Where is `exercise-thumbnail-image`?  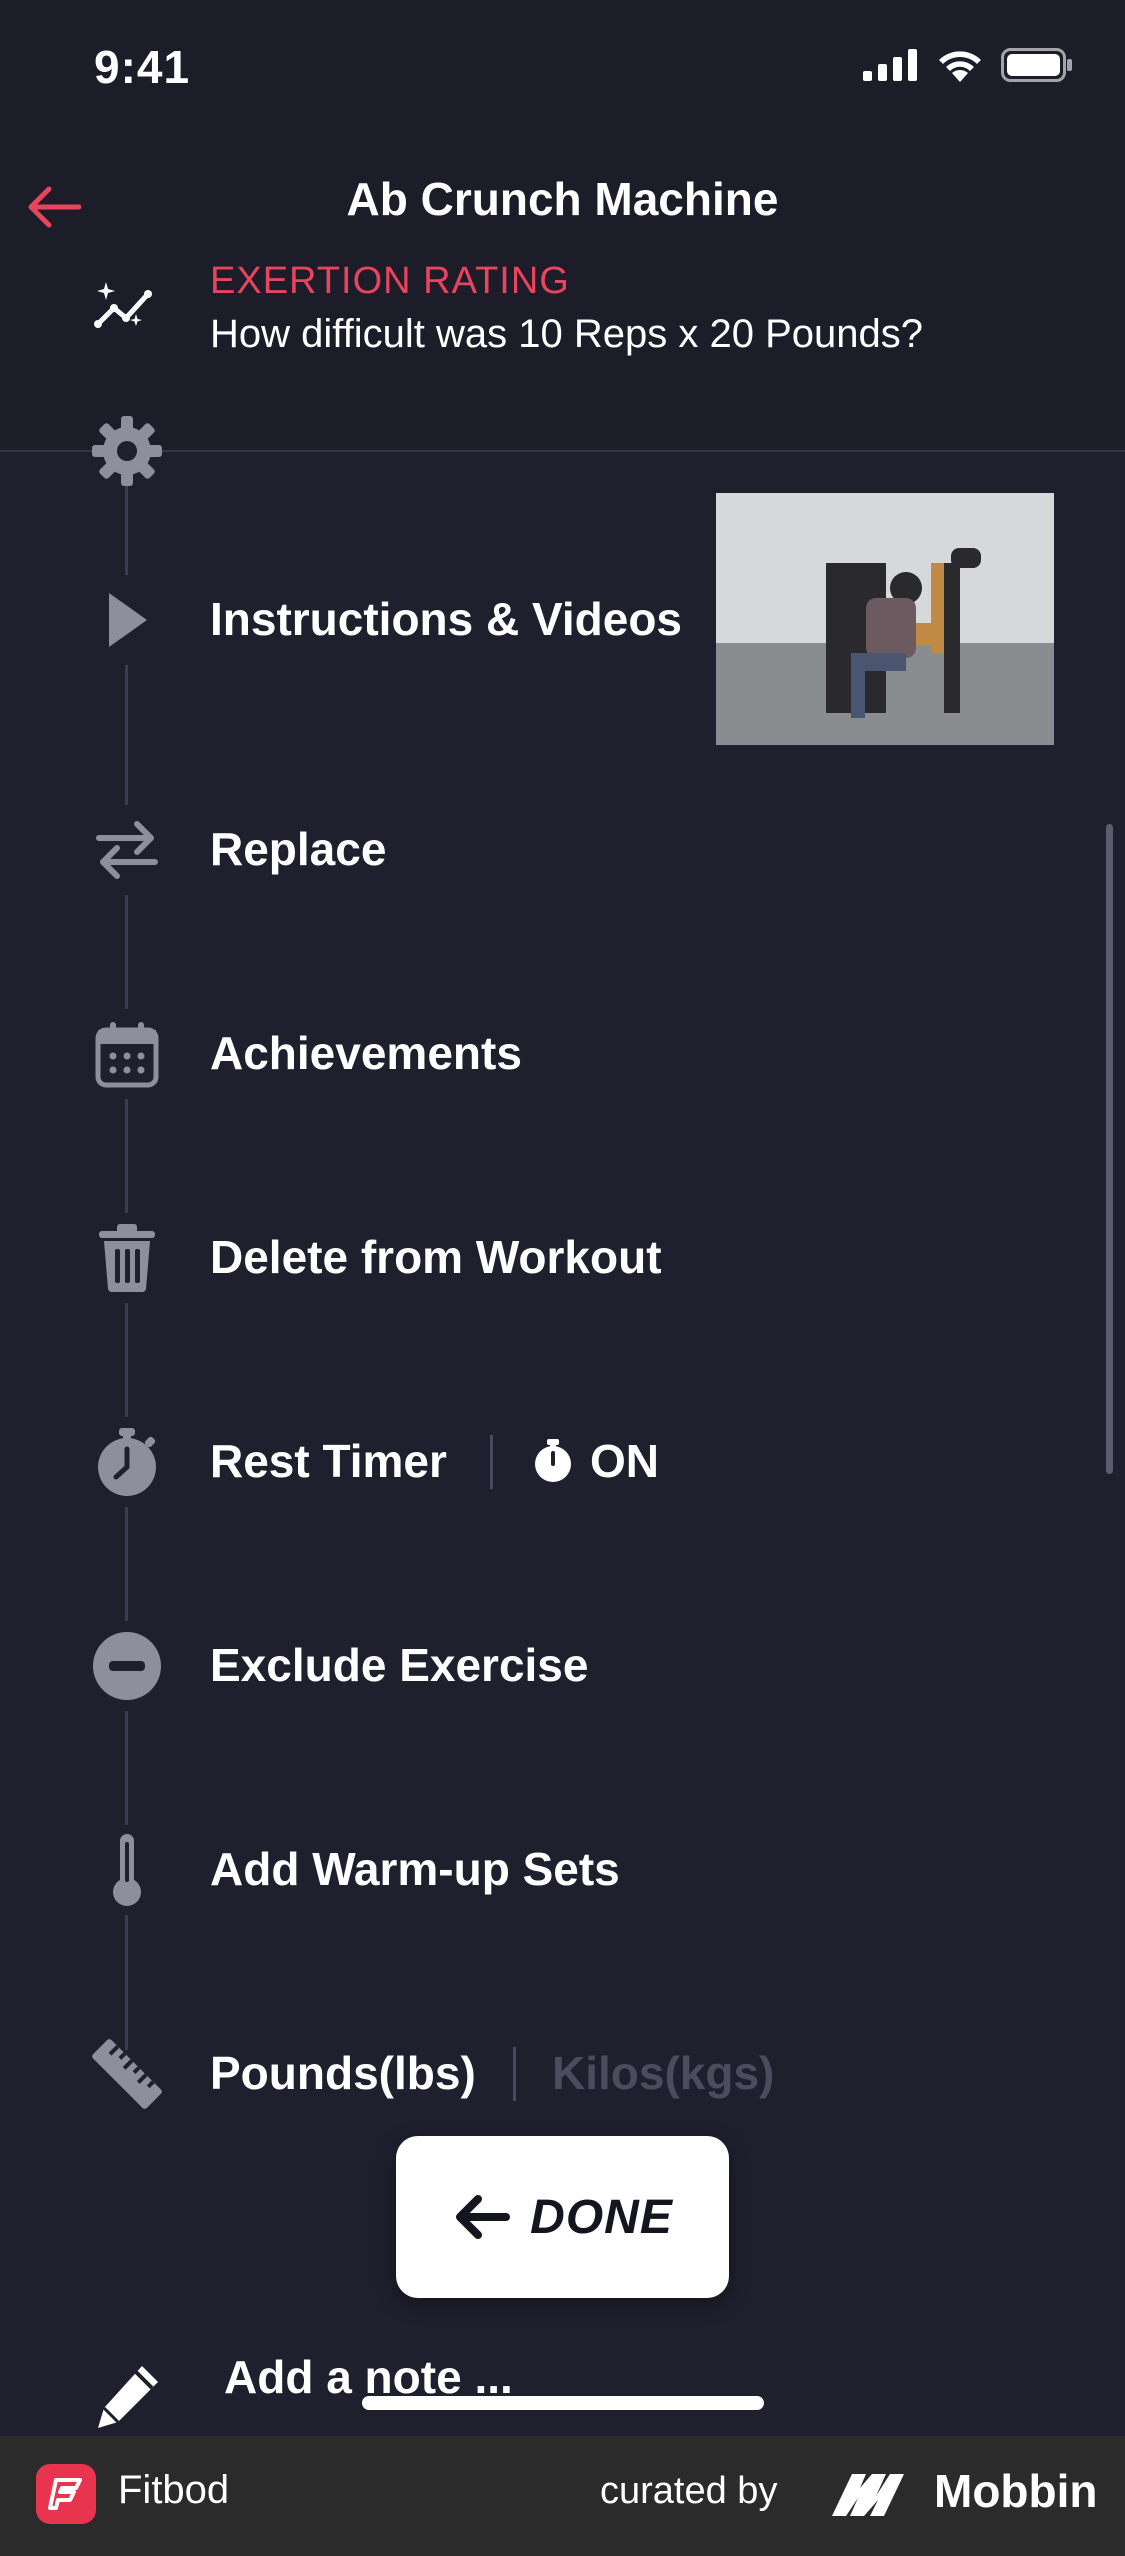
exercise-thumbnail-image is located at coordinates (885, 619).